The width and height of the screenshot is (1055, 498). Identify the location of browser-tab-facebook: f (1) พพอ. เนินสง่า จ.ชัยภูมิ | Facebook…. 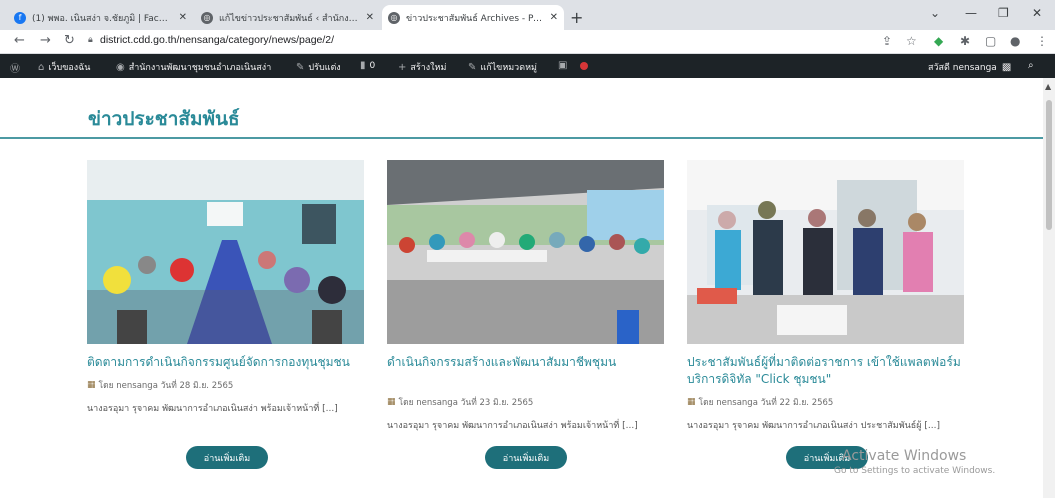
(100, 17).